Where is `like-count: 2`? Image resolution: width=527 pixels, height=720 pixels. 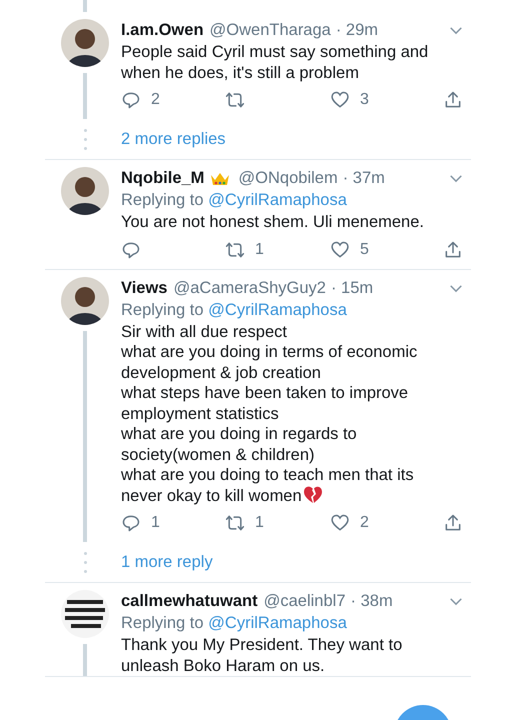 like-count: 2 is located at coordinates (364, 523).